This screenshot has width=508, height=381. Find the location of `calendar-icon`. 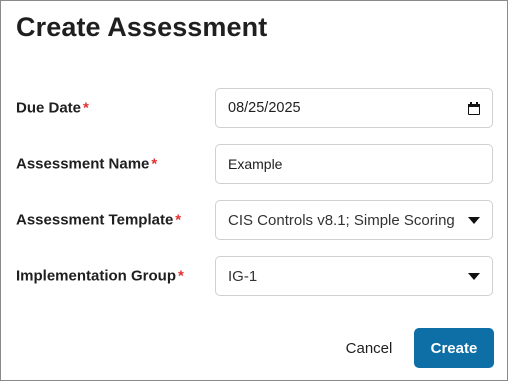

calendar-icon is located at coordinates (474, 108).